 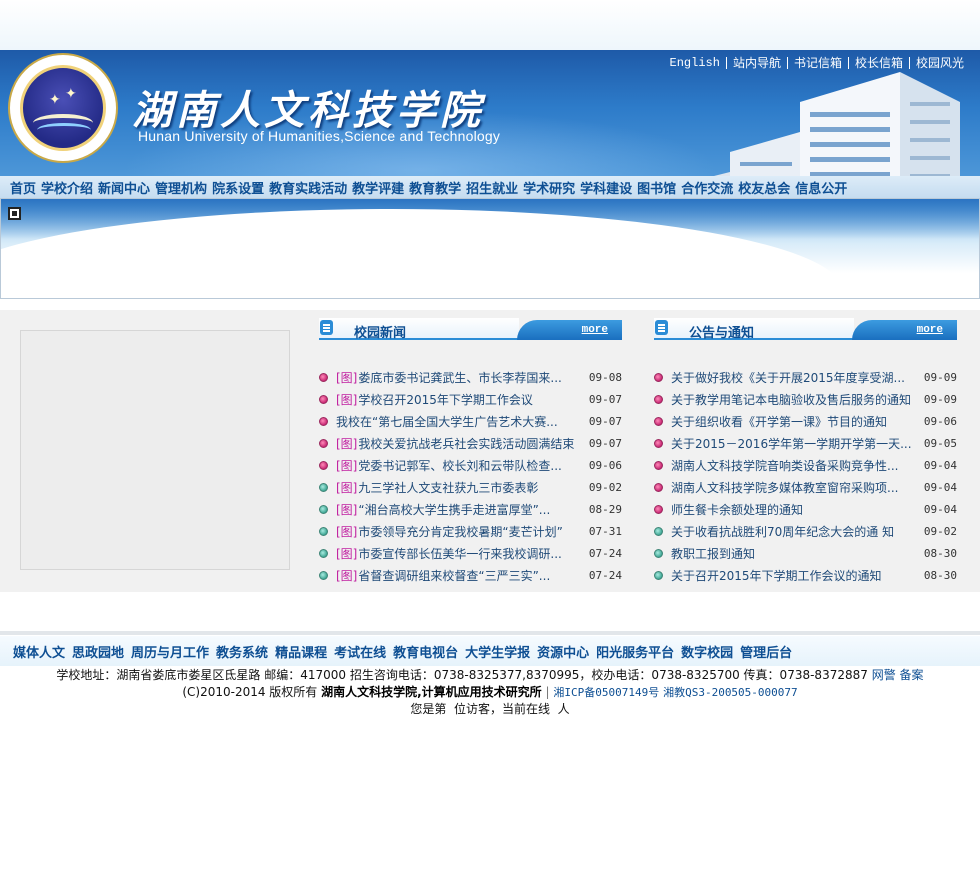 What do you see at coordinates (656, 187) in the screenshot?
I see `nav-item-library: 图书馆` at bounding box center [656, 187].